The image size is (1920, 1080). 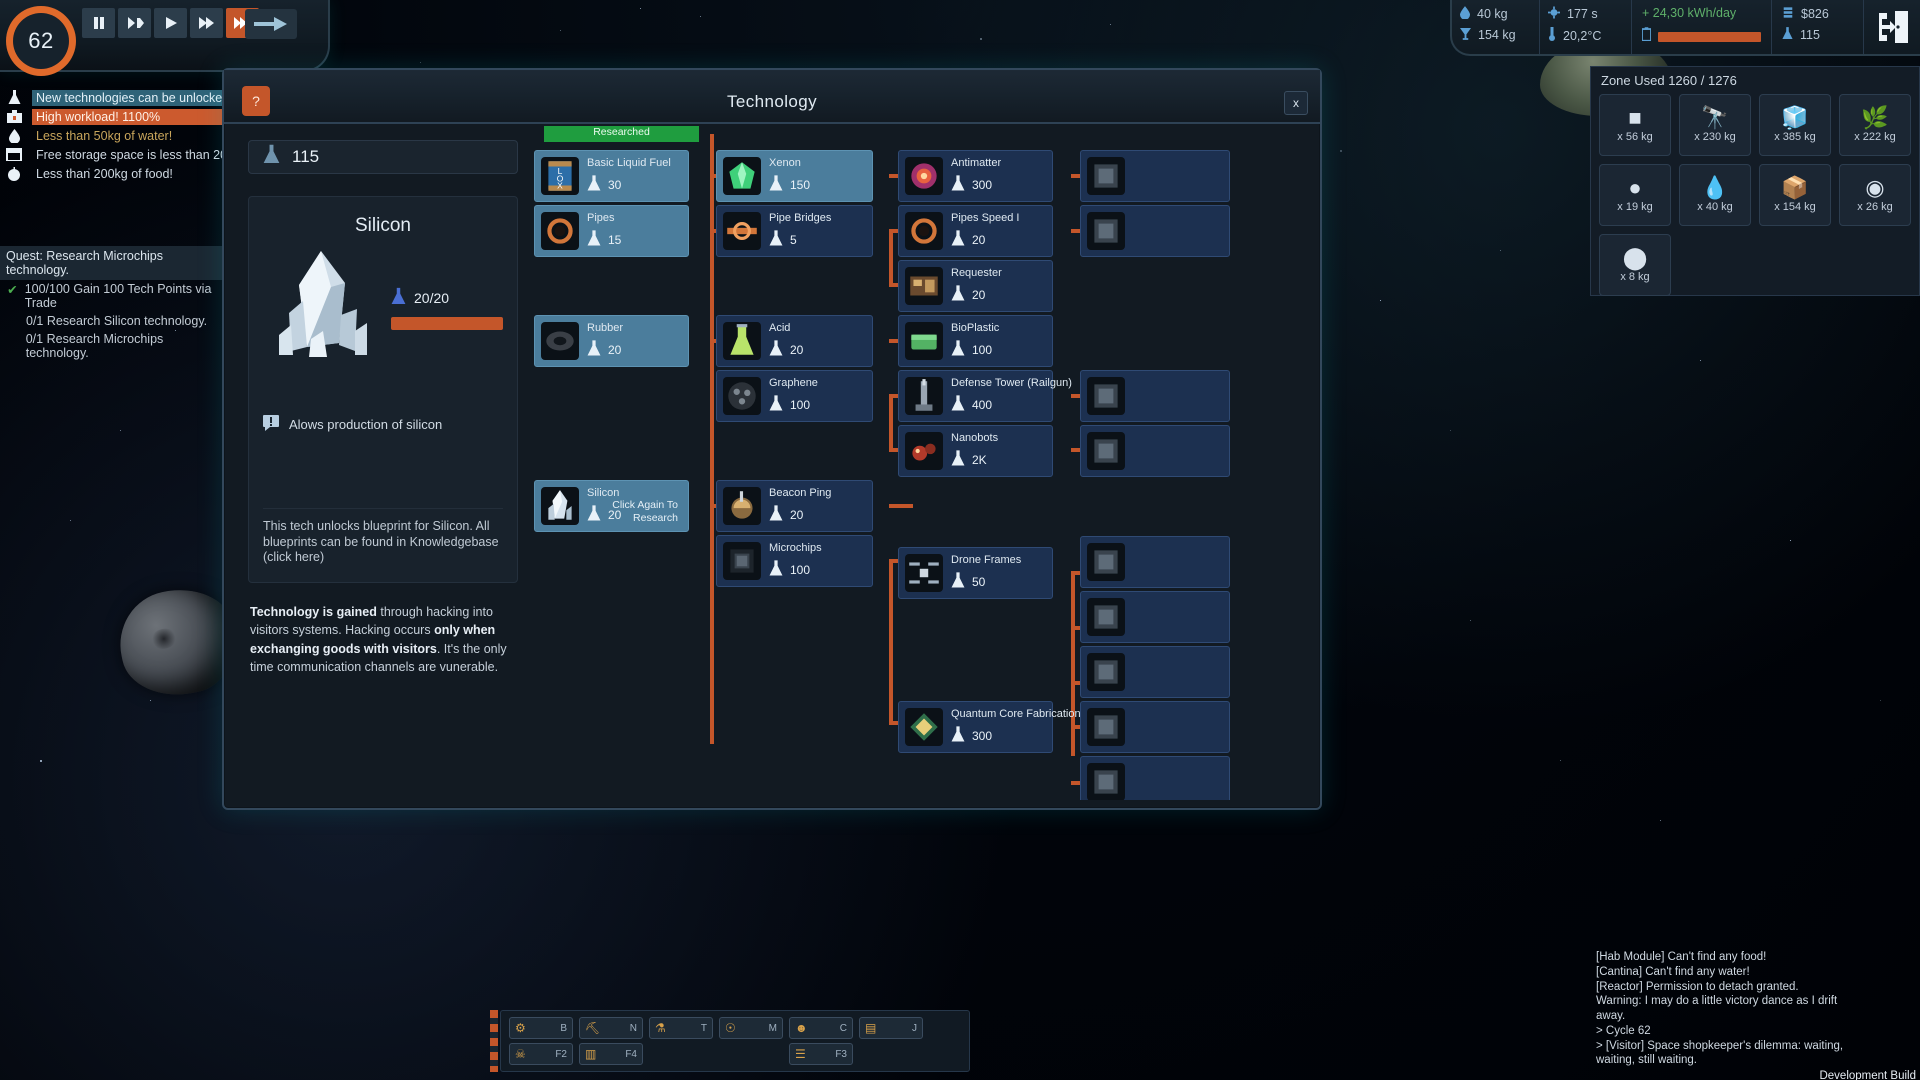 I want to click on tech-node-cost: 30, so click(x=604, y=185).